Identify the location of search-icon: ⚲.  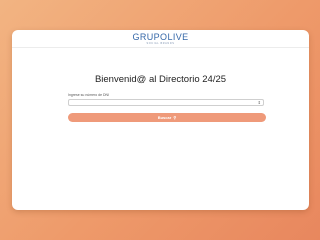
(175, 117).